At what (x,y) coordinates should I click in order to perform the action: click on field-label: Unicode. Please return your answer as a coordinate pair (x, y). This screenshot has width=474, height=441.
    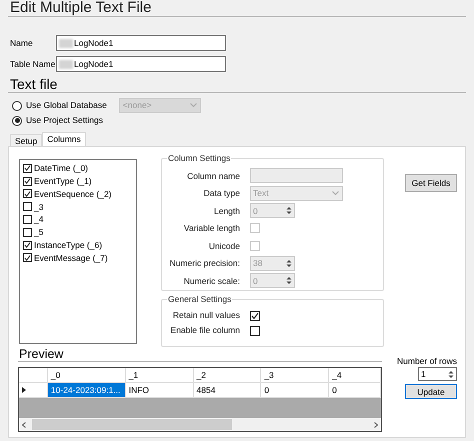
    Looking at the image, I should click on (224, 245).